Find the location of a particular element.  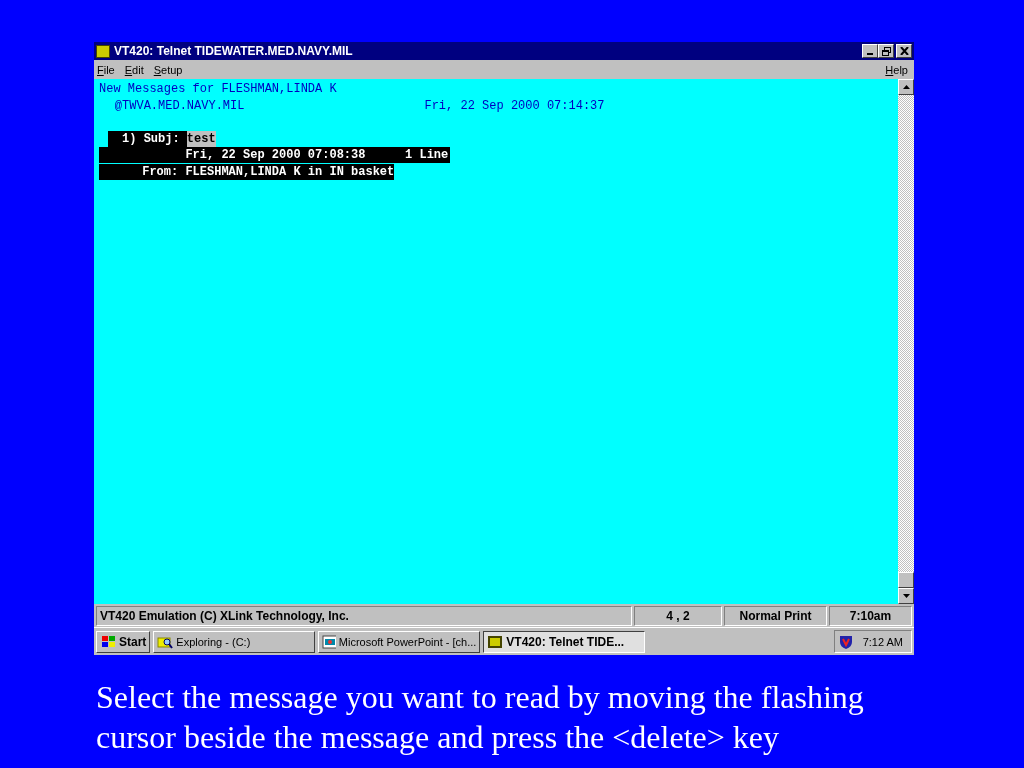

restore-icon is located at coordinates (886, 51).